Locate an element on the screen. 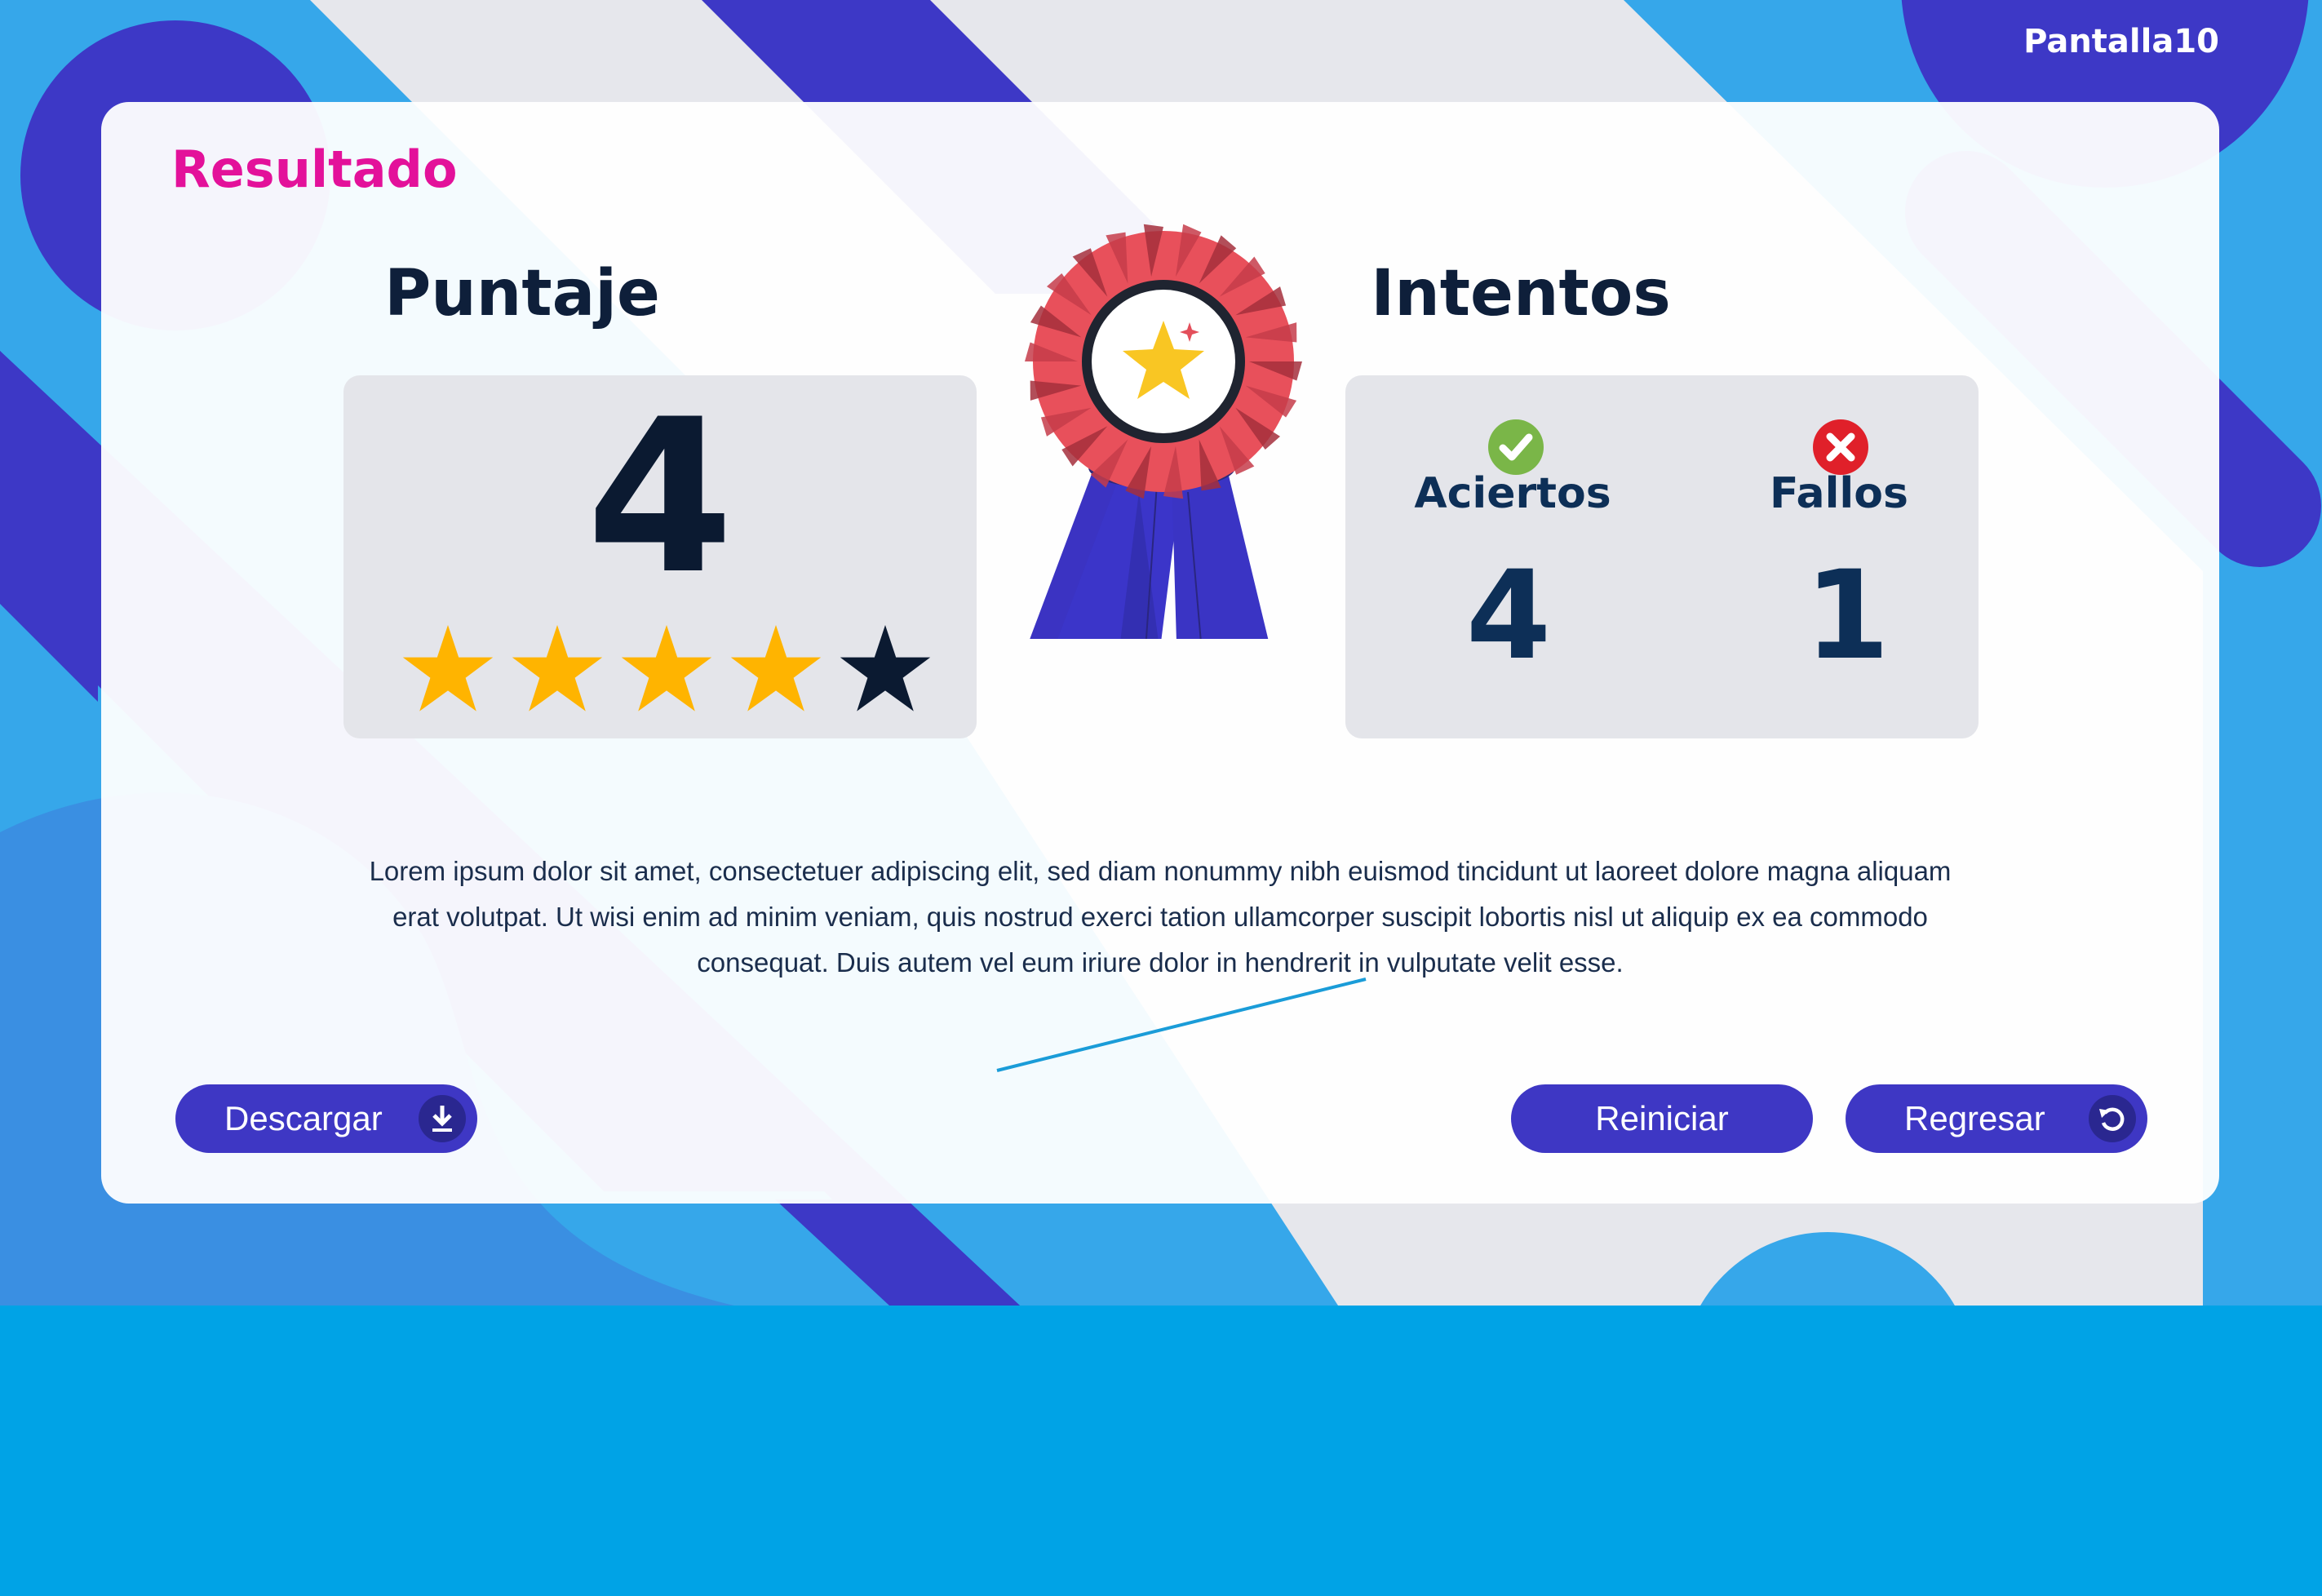 This screenshot has height=1596, width=2322. score-title: Puntaje is located at coordinates (522, 293).